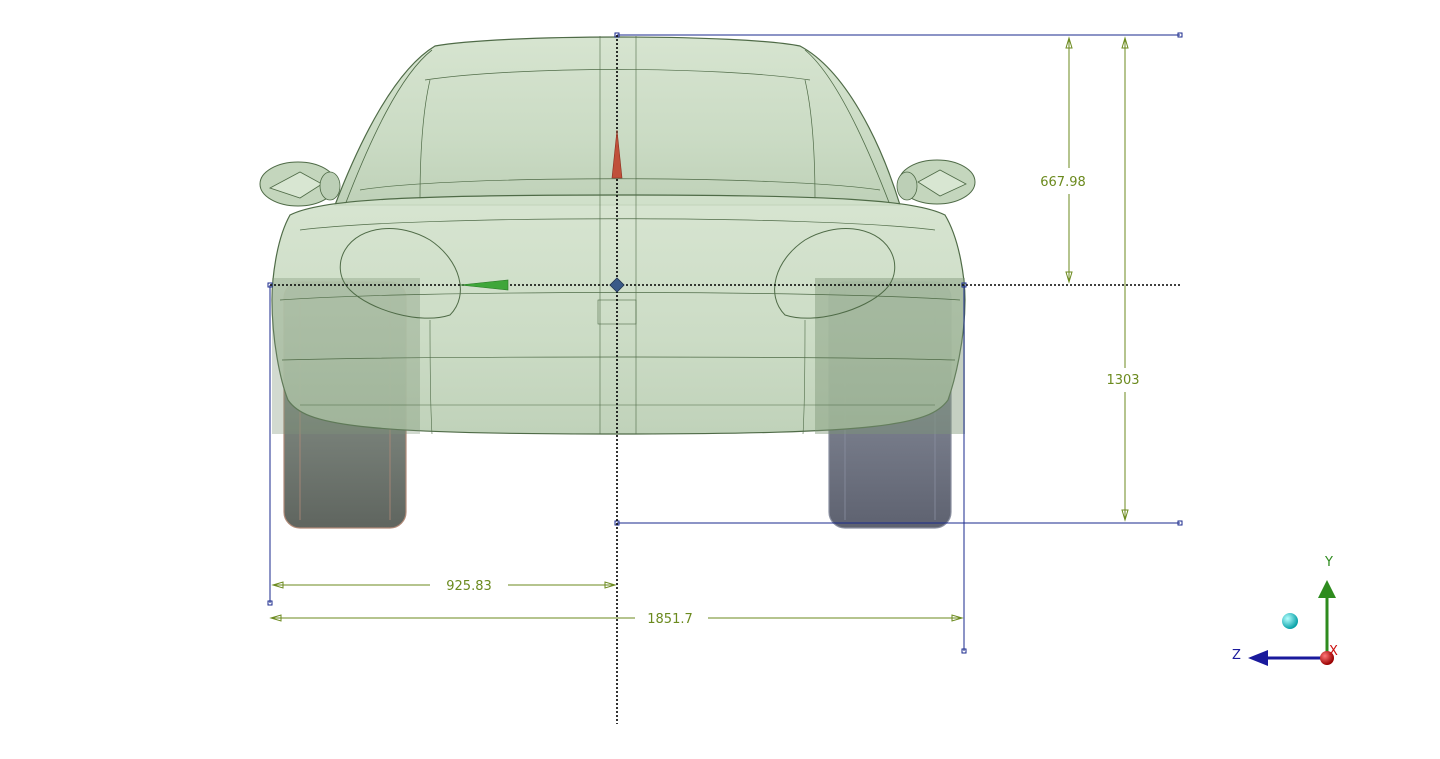 This screenshot has height=759, width=1440. Describe the element at coordinates (300, 184) in the screenshot. I see `left-mirror` at that location.